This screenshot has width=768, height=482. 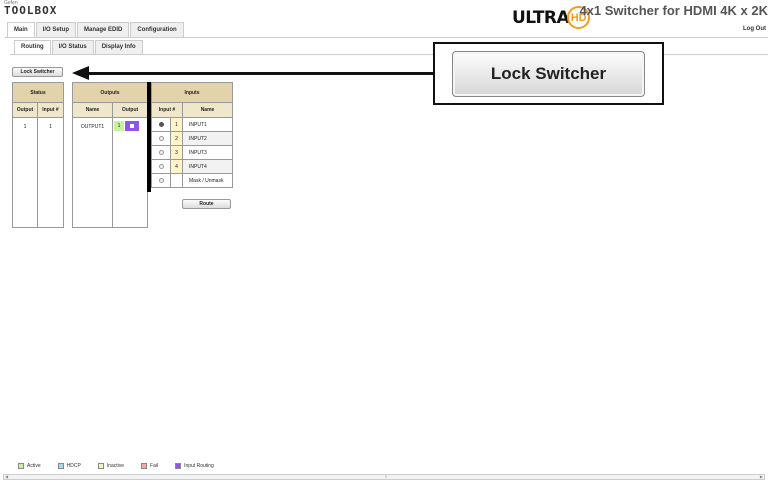 I want to click on input-row: 2 INPUT2, so click(x=192, y=138).